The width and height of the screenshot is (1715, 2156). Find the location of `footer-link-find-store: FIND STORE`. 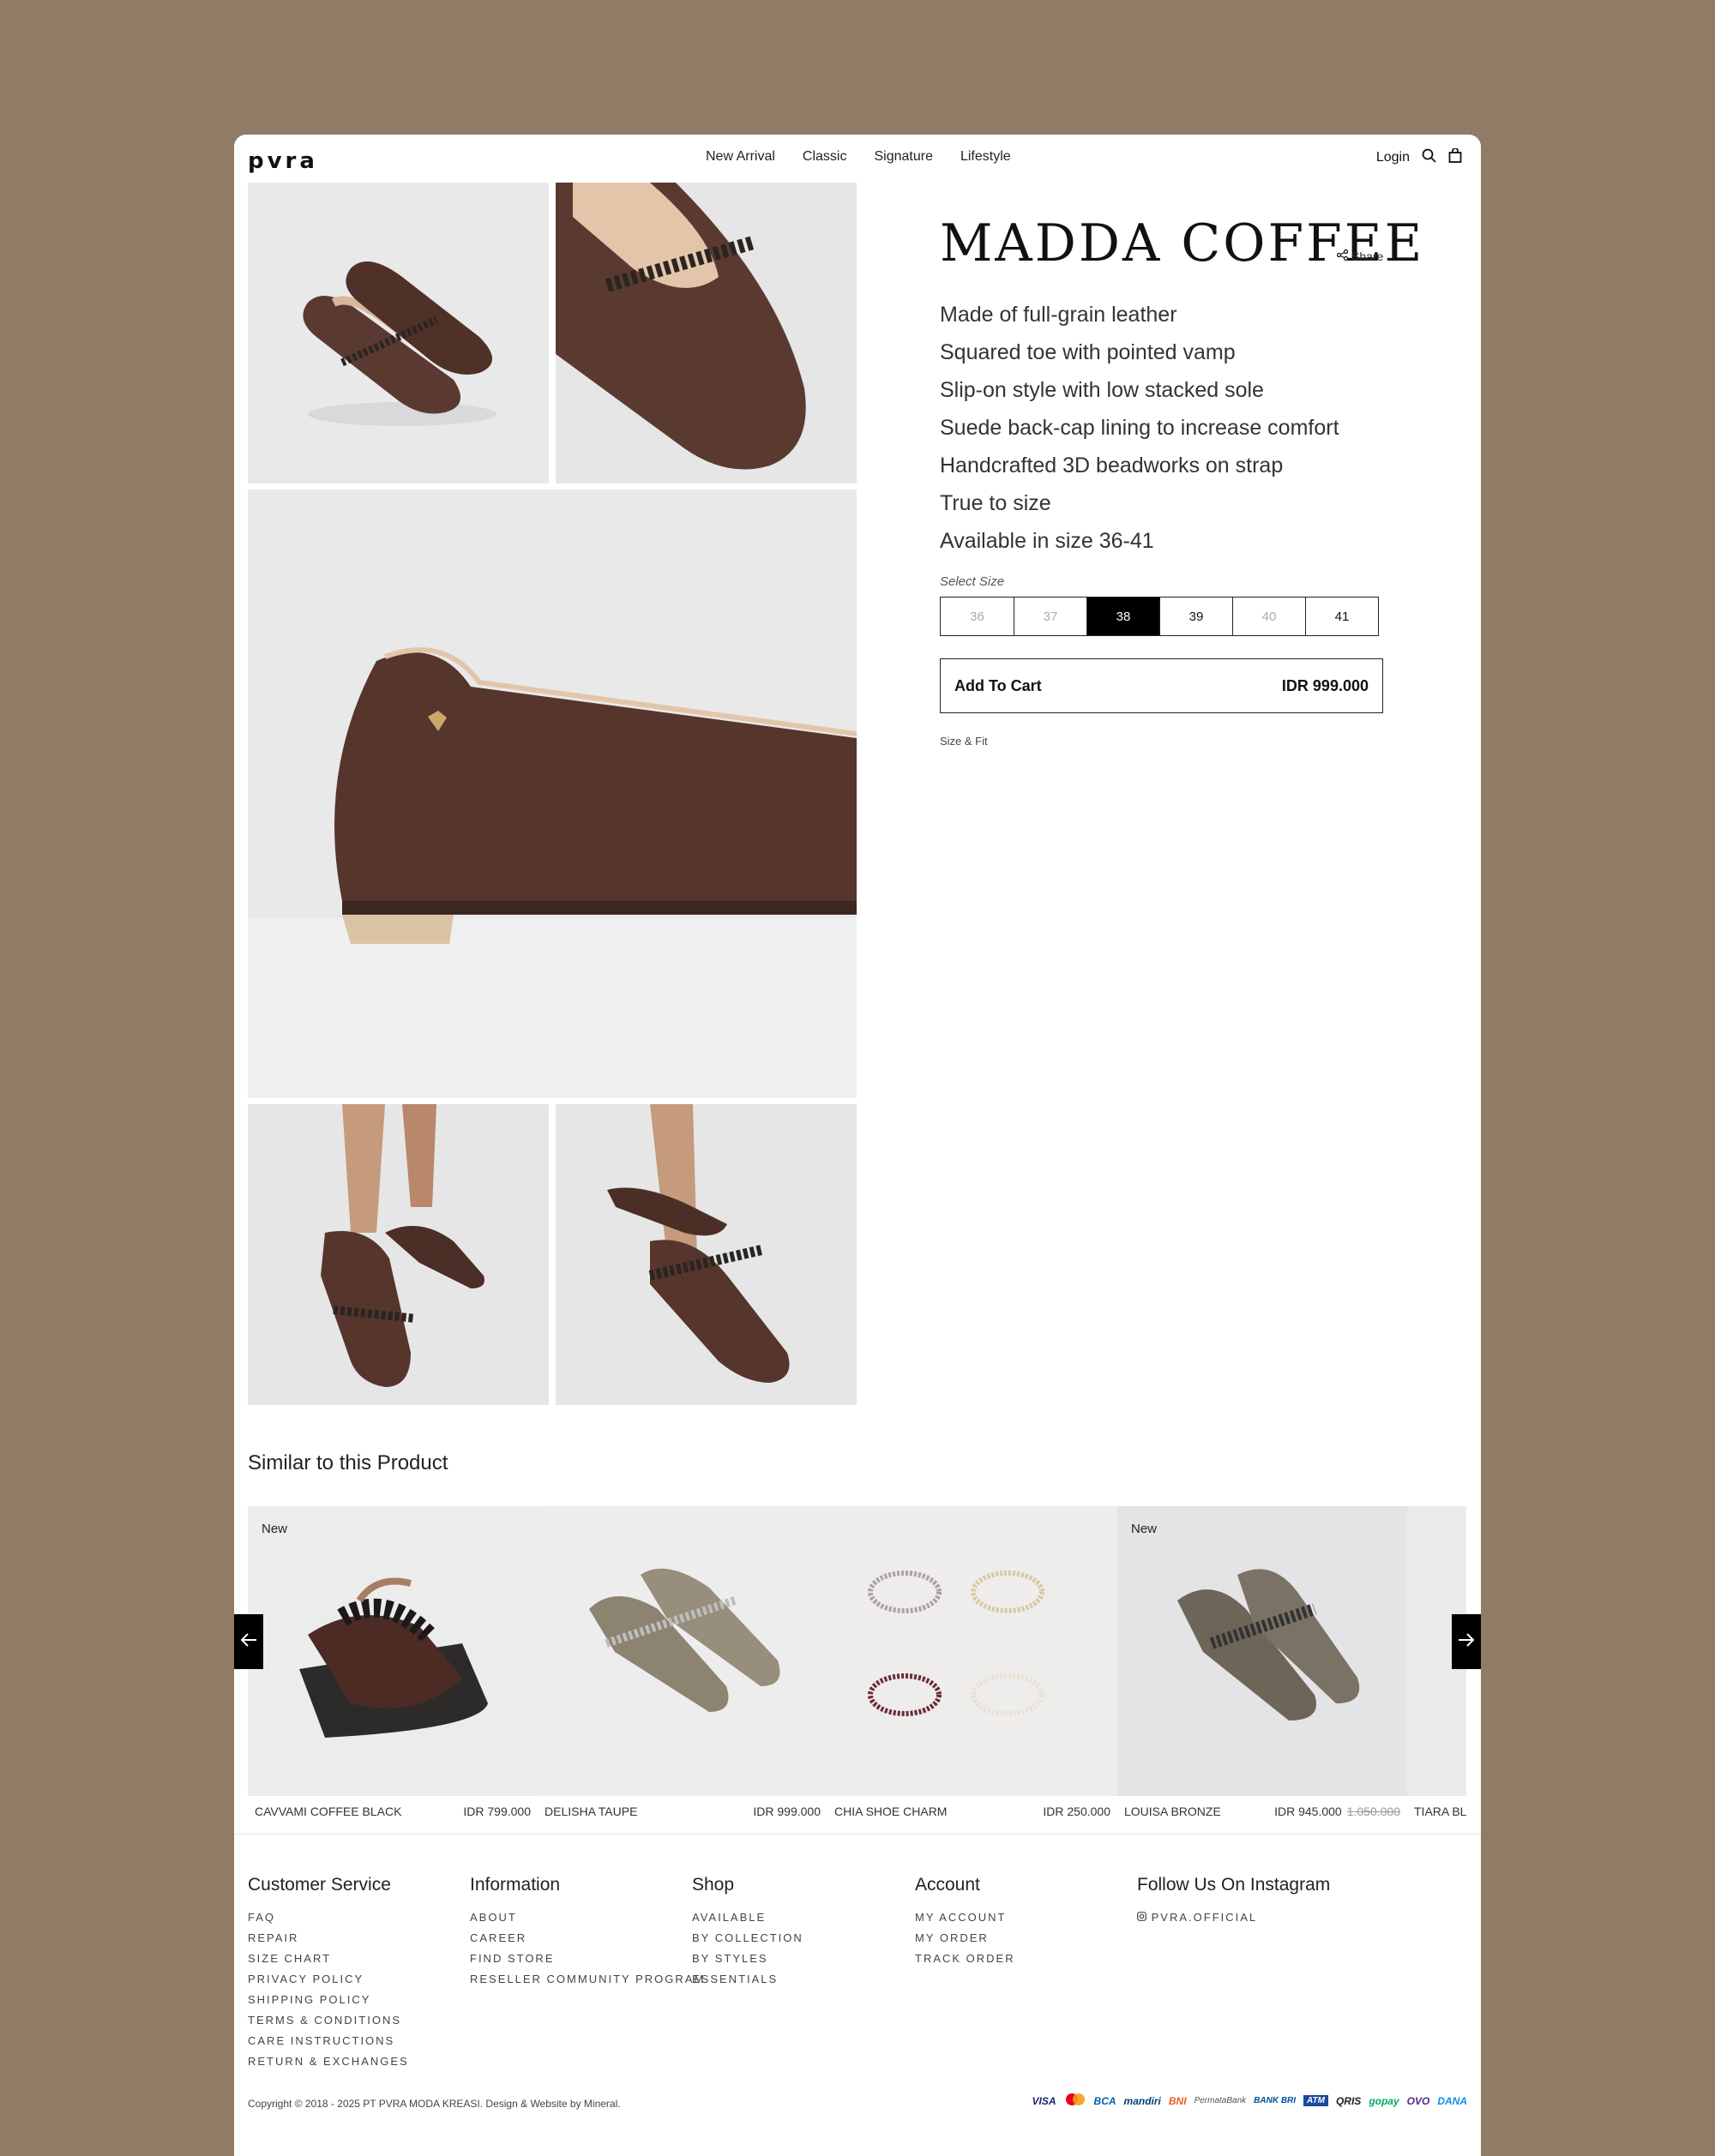

footer-link-find-store: FIND STORE is located at coordinates (587, 1959).